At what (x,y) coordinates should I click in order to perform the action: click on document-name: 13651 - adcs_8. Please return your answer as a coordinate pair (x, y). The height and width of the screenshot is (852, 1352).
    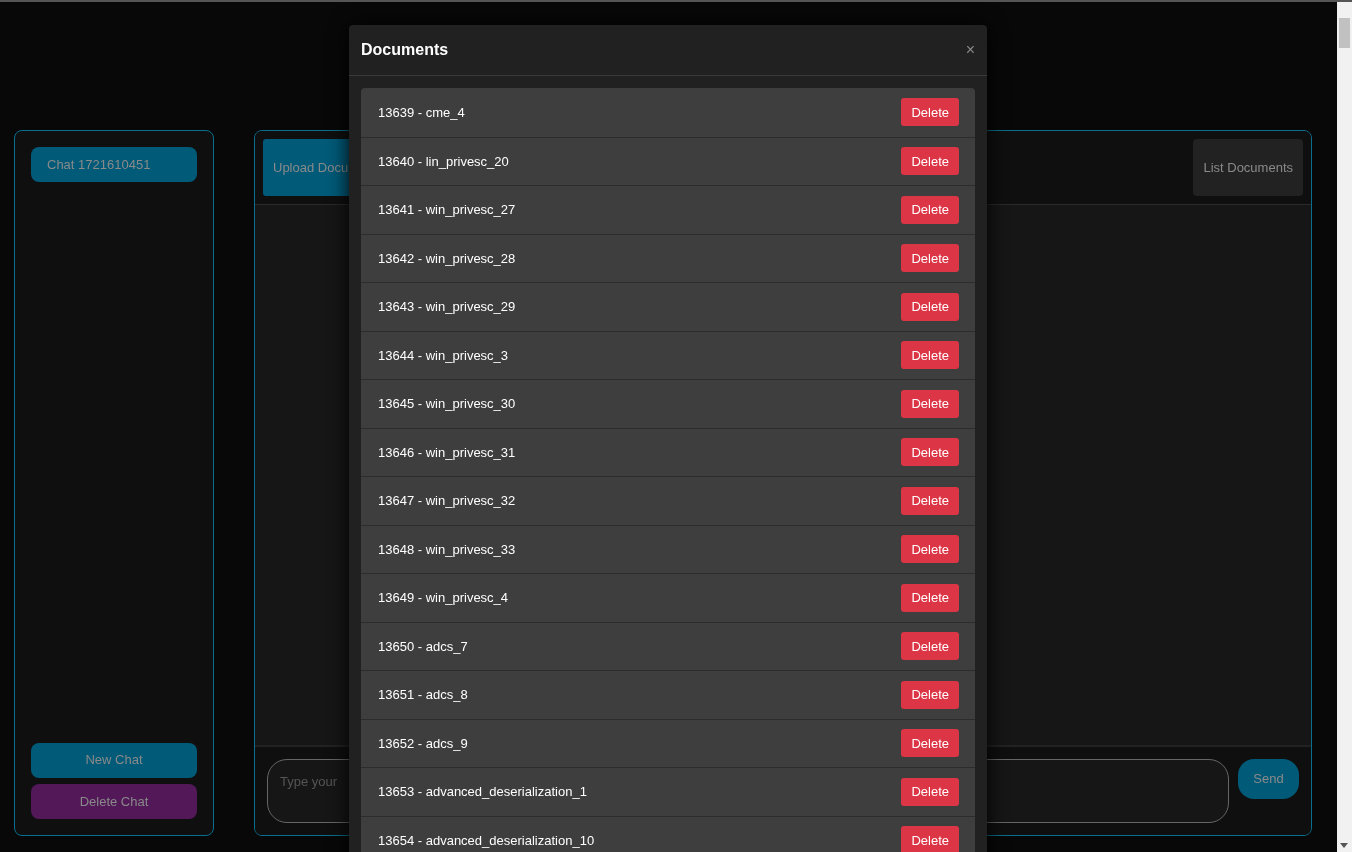
    Looking at the image, I should click on (423, 695).